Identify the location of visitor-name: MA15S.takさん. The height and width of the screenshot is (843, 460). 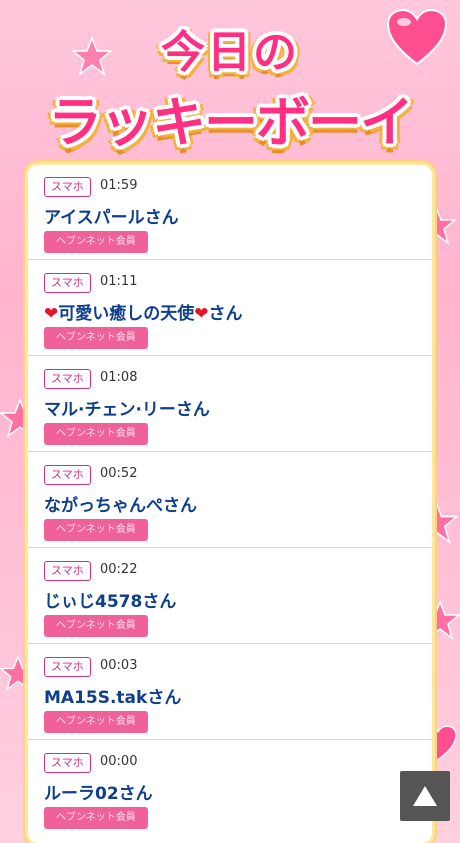
(112, 695).